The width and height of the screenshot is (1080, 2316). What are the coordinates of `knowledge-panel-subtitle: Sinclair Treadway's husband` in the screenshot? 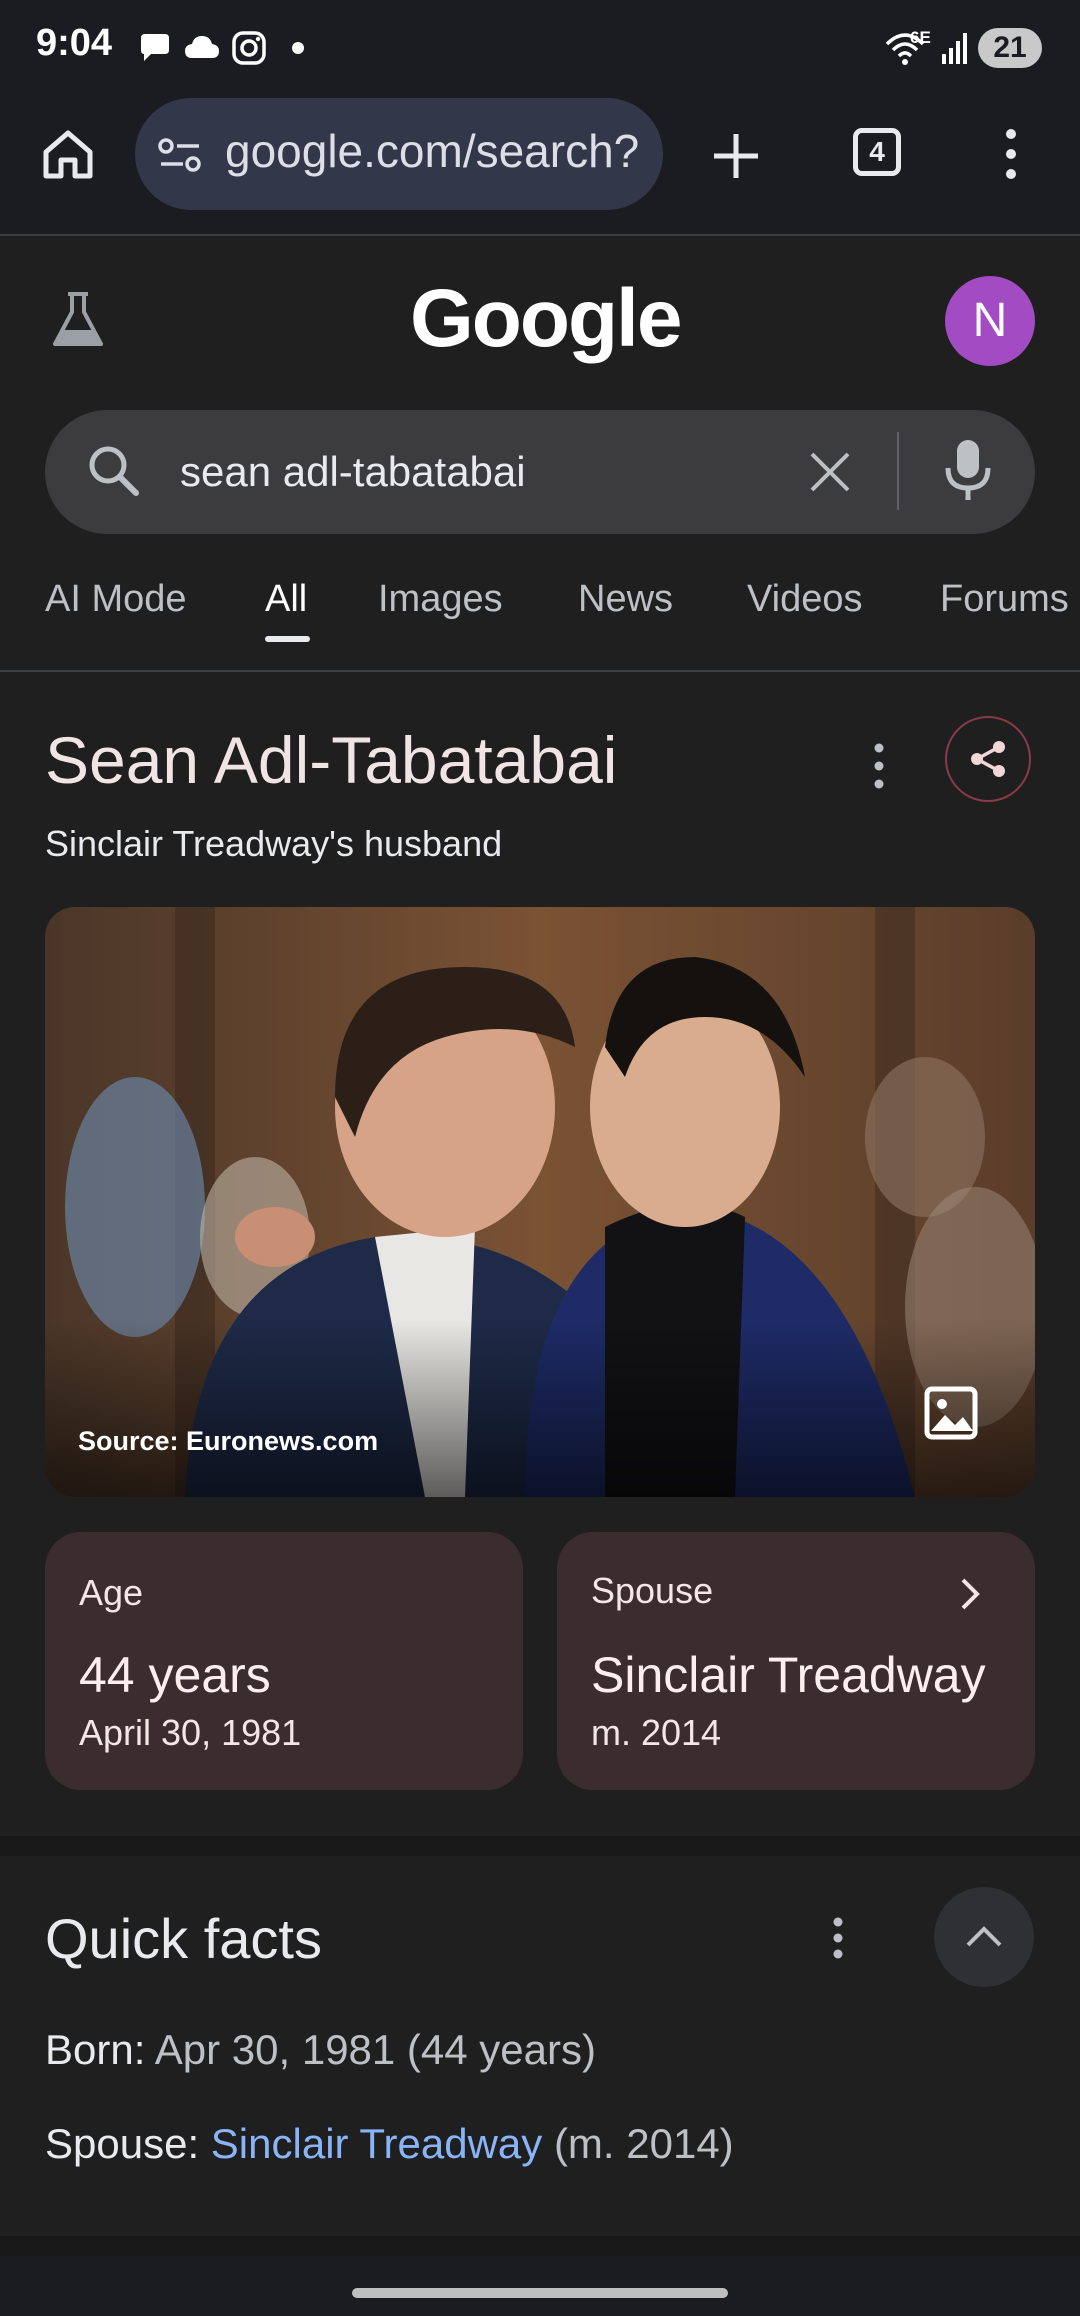 It's located at (274, 843).